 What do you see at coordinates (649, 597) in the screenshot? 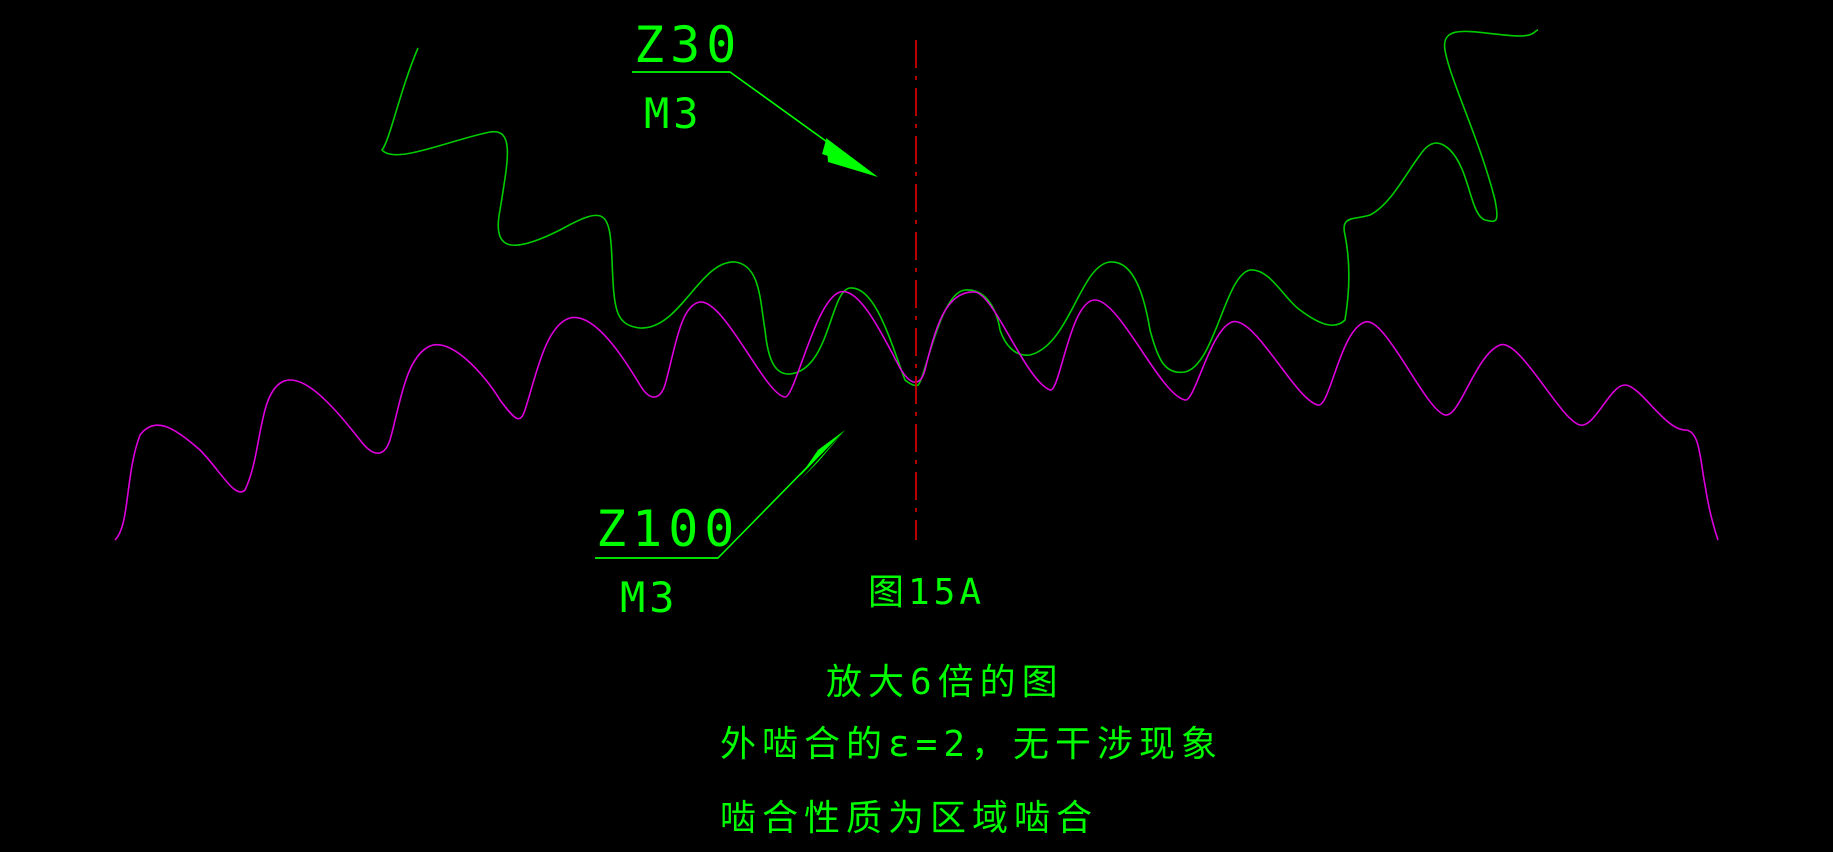
I see `large-gear-module-label: M3` at bounding box center [649, 597].